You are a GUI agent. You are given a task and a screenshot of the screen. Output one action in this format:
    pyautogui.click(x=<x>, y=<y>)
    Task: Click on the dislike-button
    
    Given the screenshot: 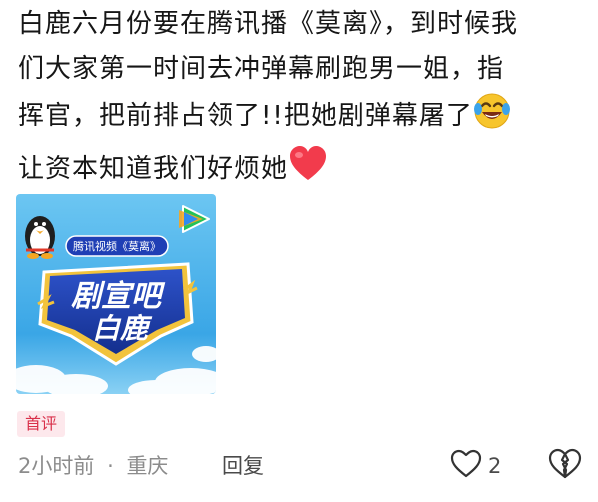 What is the action you would take?
    pyautogui.click(x=566, y=466)
    